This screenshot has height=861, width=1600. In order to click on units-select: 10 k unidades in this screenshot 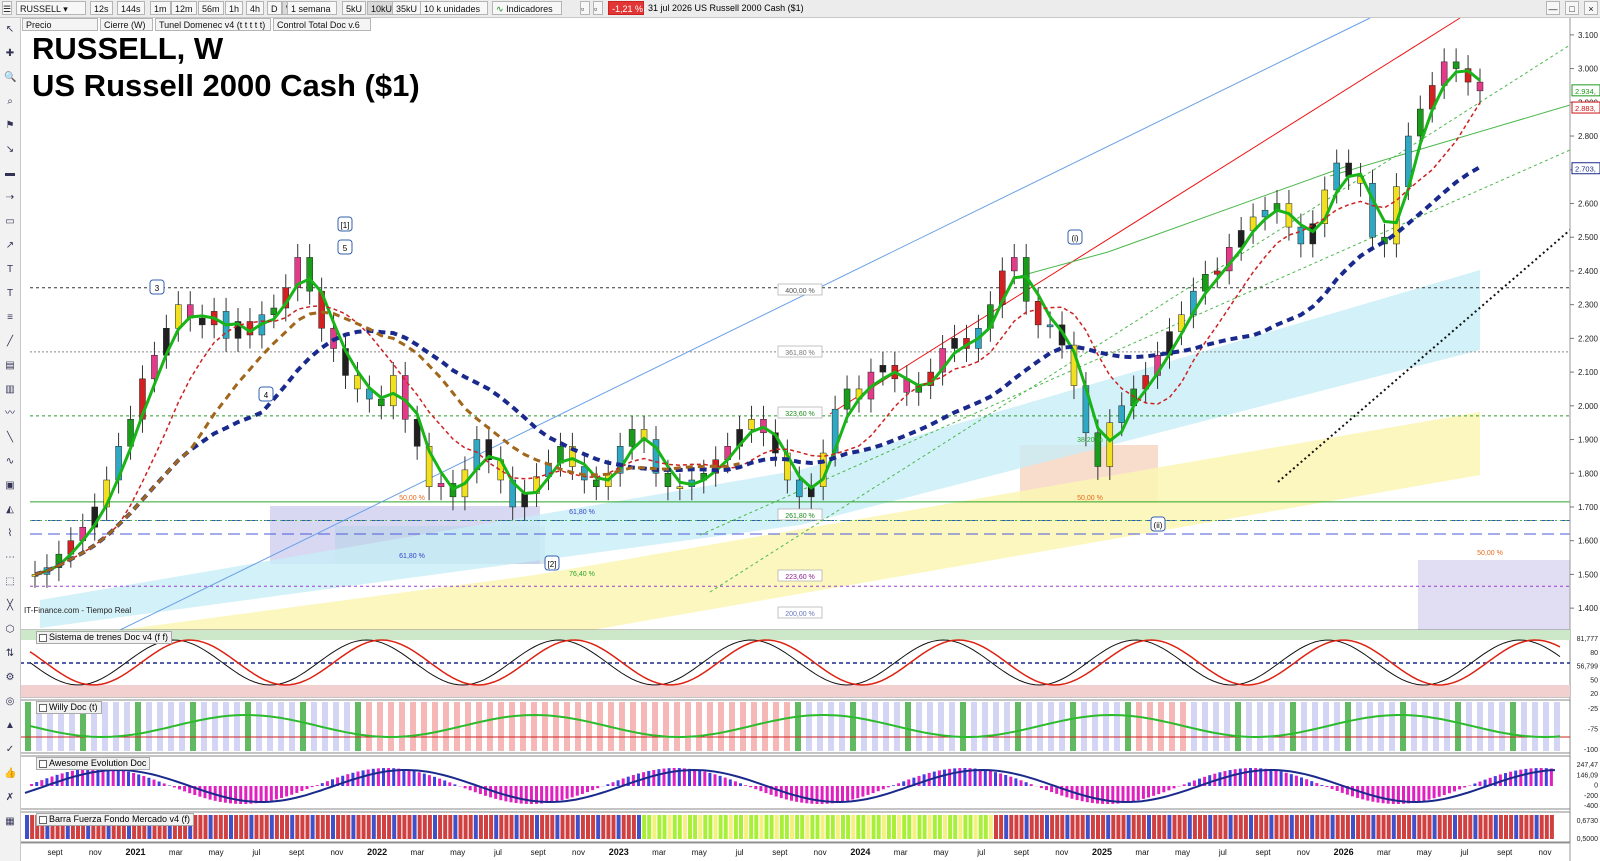, I will do `click(454, 8)`.